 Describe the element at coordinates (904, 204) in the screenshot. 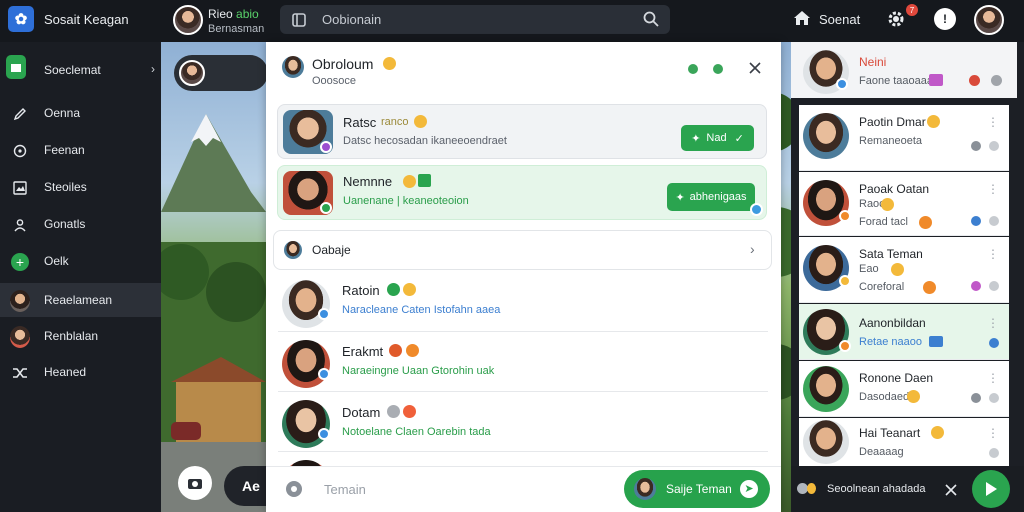

I see `right-list-item: Paoak Oatan Raoc Forad tacl ⋮` at that location.